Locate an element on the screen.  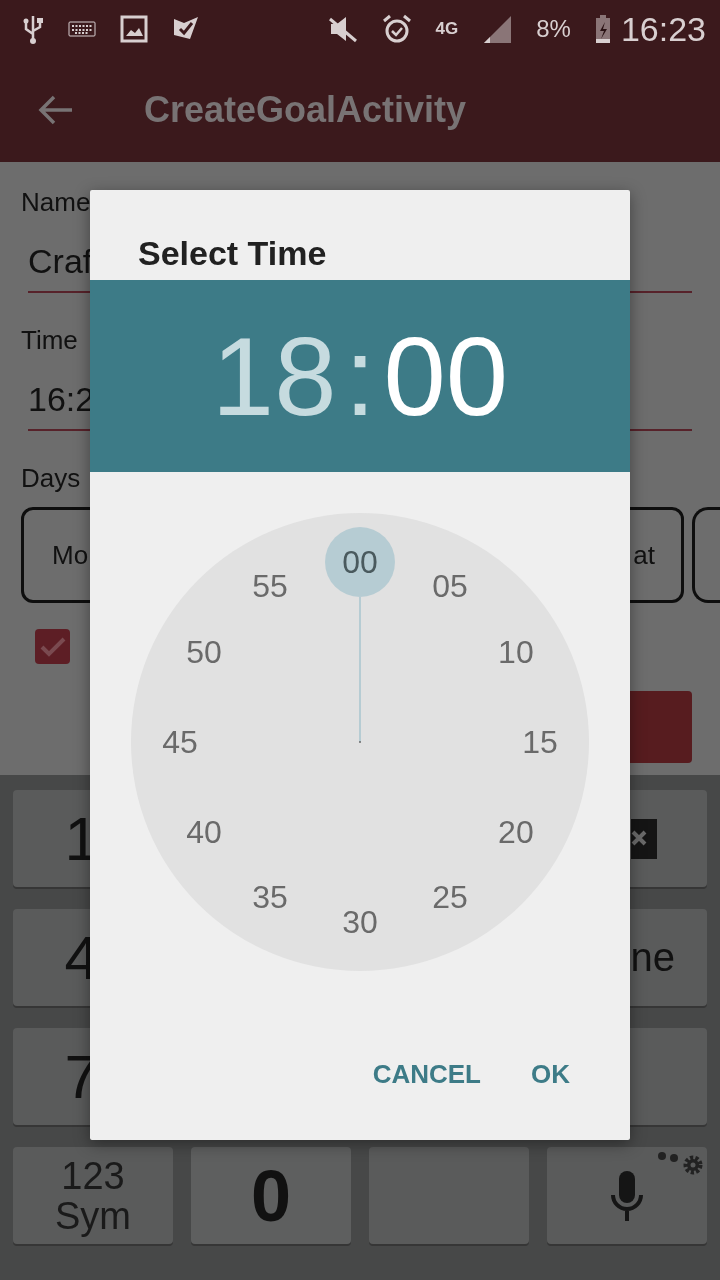
field-label: Time is located at coordinates (50, 340).